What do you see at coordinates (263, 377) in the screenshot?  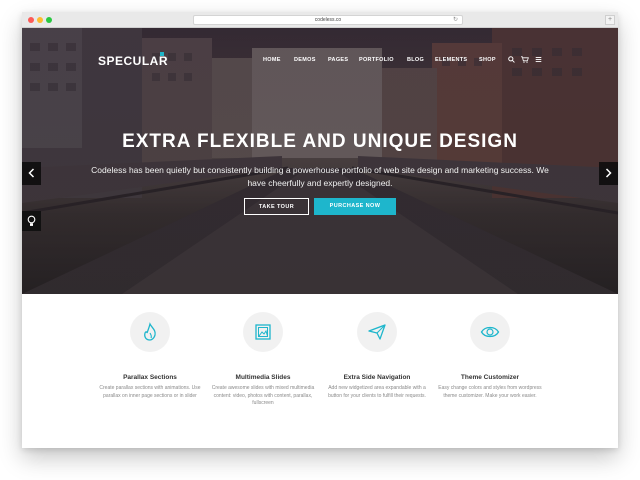 I see `feature-title: Multimedia Slides` at bounding box center [263, 377].